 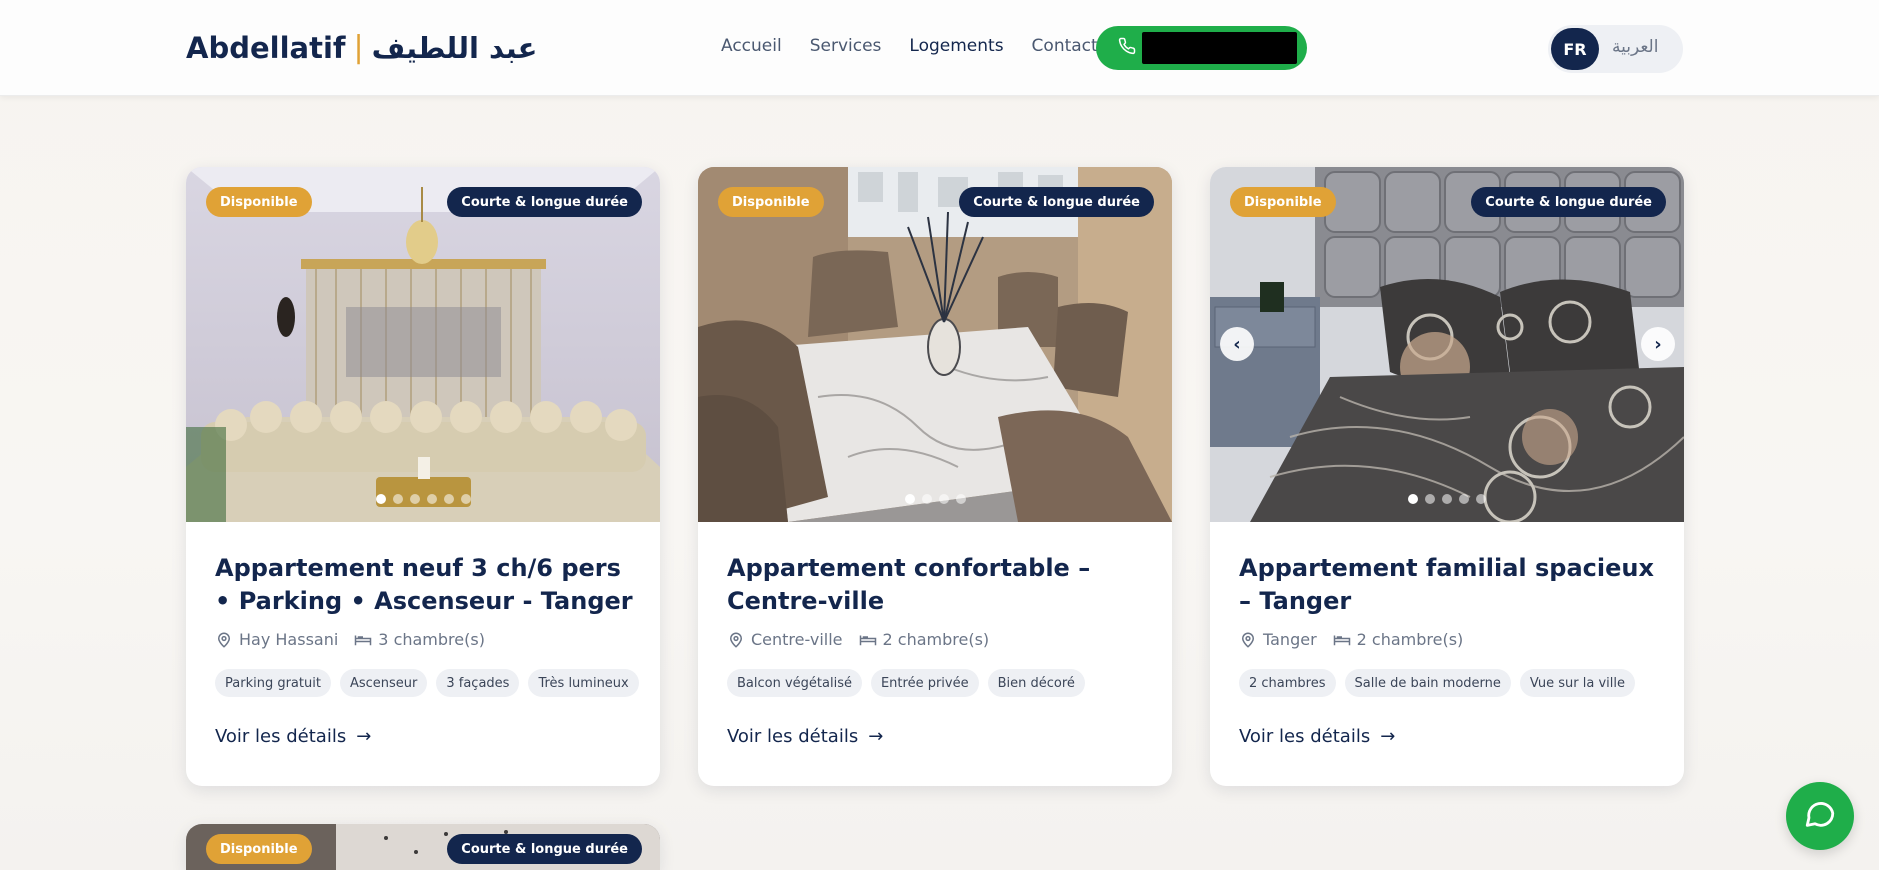 What do you see at coordinates (797, 639) in the screenshot?
I see `listing-location: Centre-ville` at bounding box center [797, 639].